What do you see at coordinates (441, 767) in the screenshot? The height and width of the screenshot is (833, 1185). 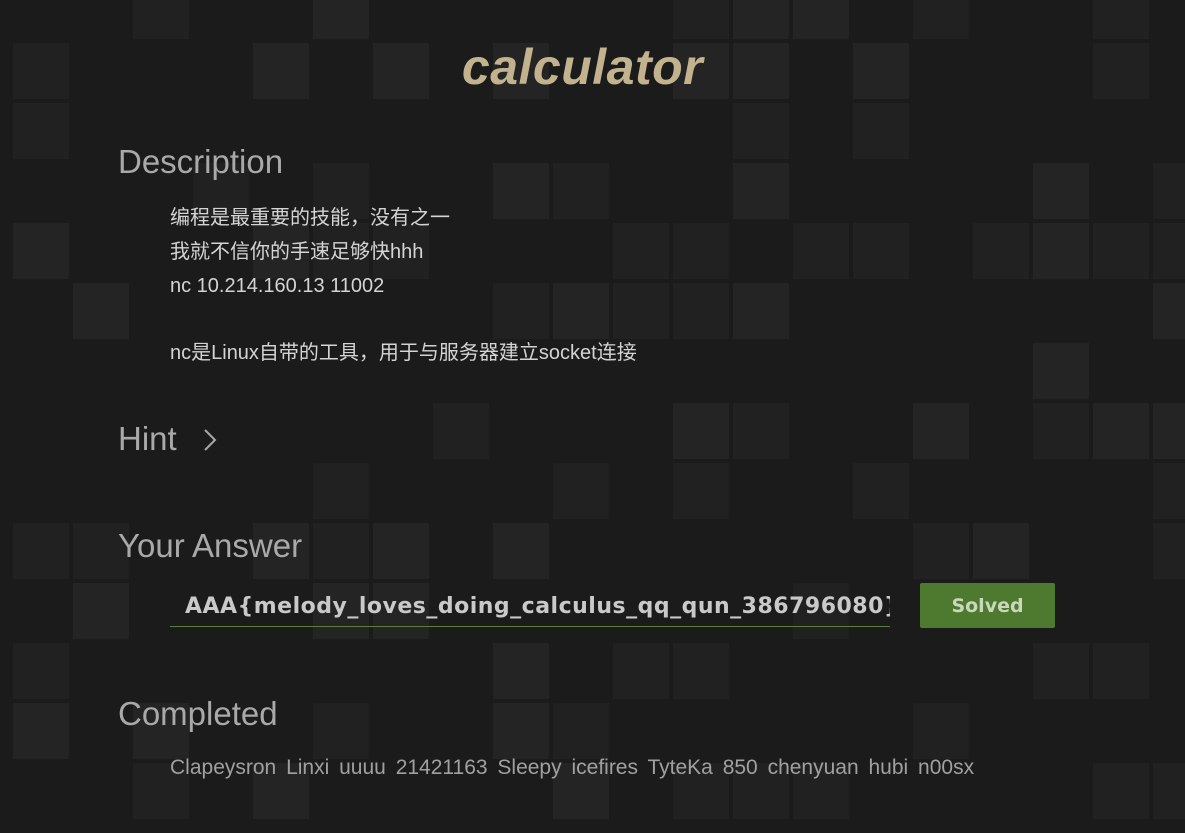 I see `completed-user: 21421163` at bounding box center [441, 767].